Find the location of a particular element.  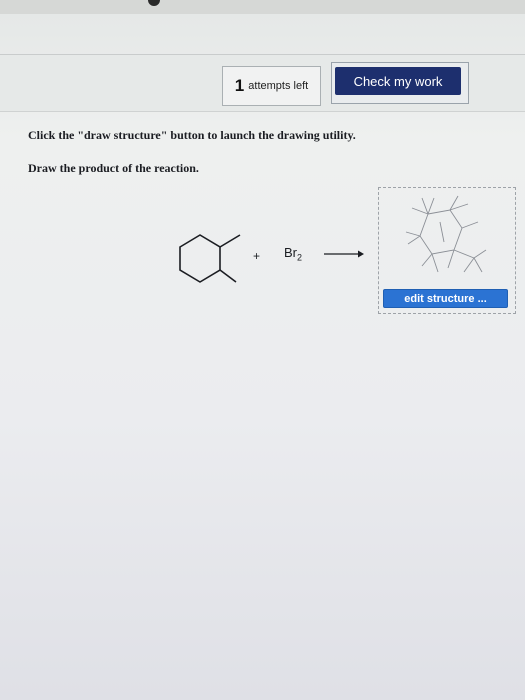

reagent-br2: Br2 is located at coordinates (293, 254).